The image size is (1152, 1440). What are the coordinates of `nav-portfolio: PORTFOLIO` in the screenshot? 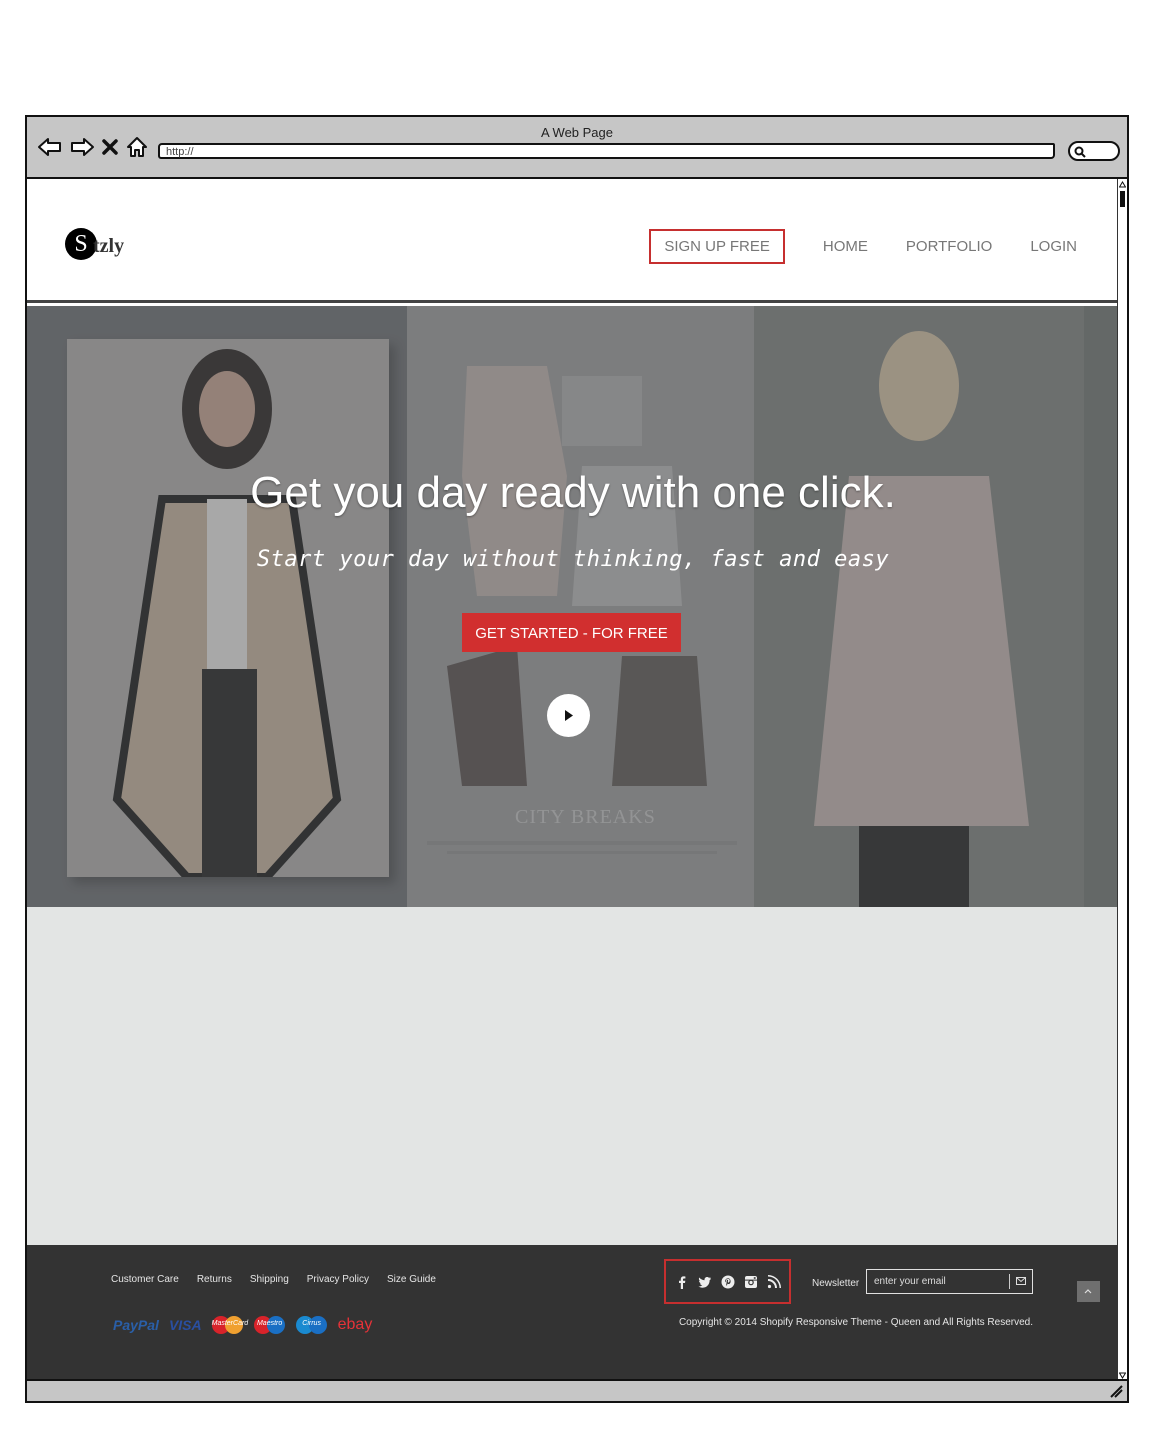 It's located at (949, 246).